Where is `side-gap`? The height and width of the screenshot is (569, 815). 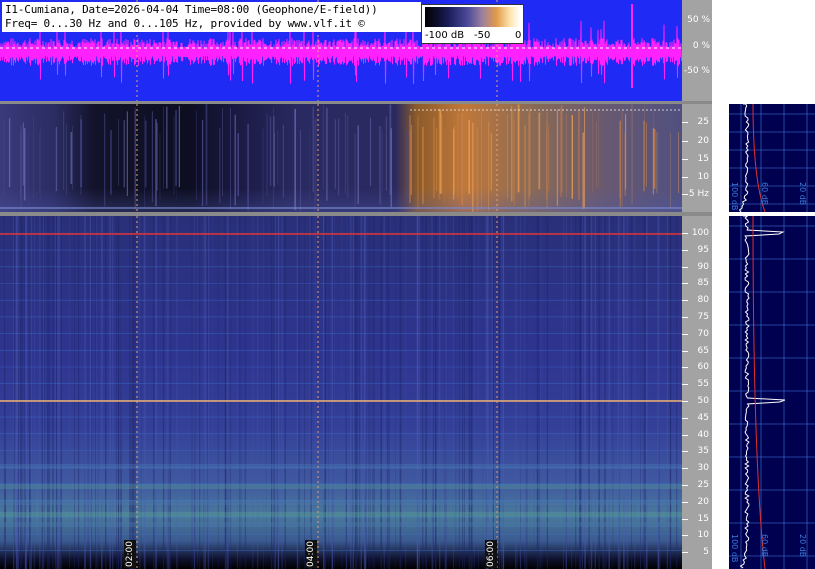 side-gap is located at coordinates (720, 335).